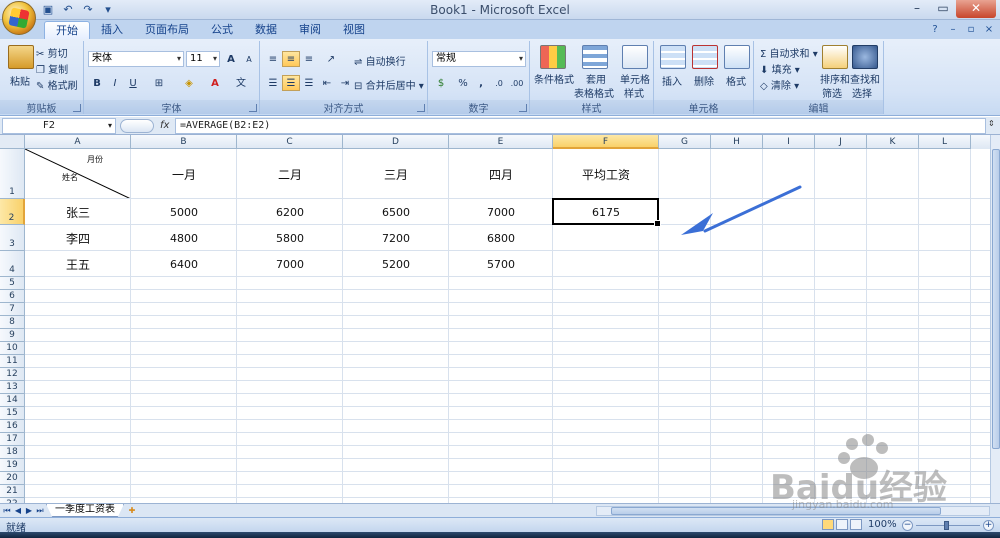  I want to click on value-cell: 4800, so click(184, 238).